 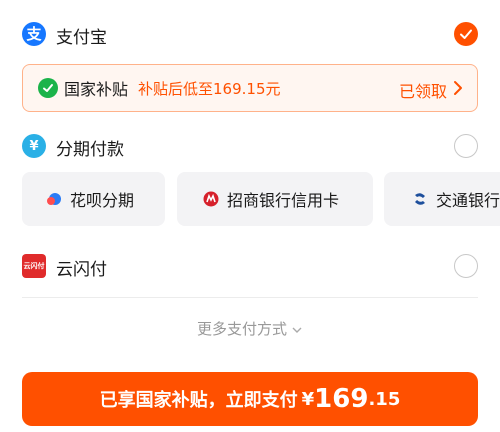 I want to click on pay-amount-decimal: .15, so click(x=384, y=399).